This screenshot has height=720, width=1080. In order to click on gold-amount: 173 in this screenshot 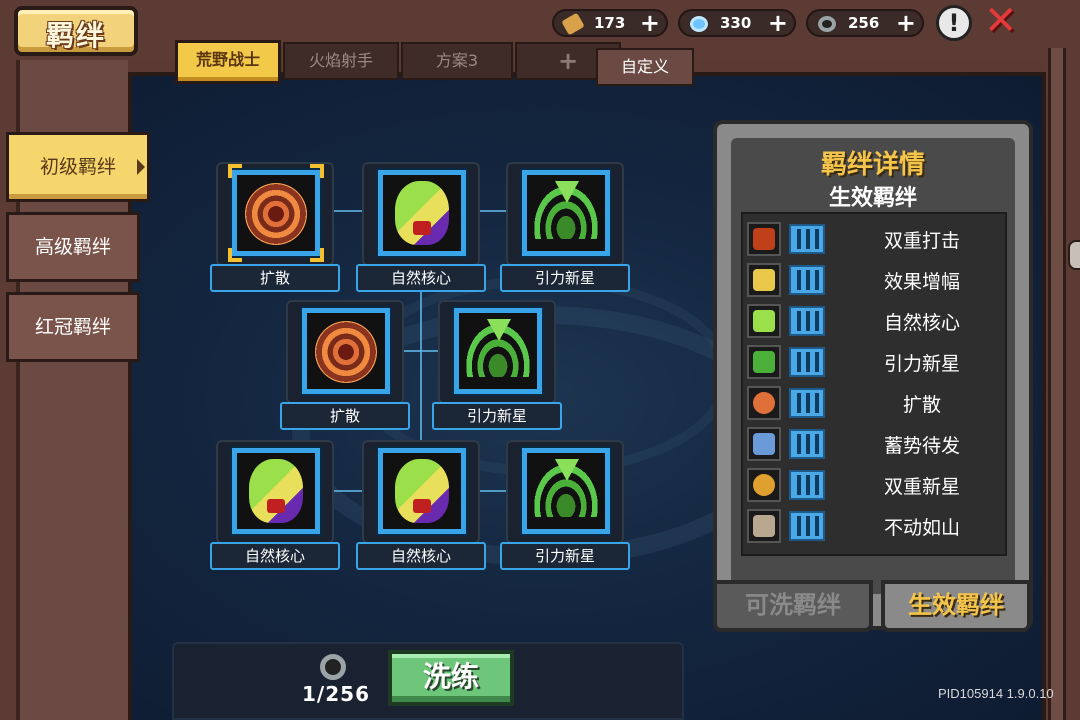, I will do `click(610, 23)`.